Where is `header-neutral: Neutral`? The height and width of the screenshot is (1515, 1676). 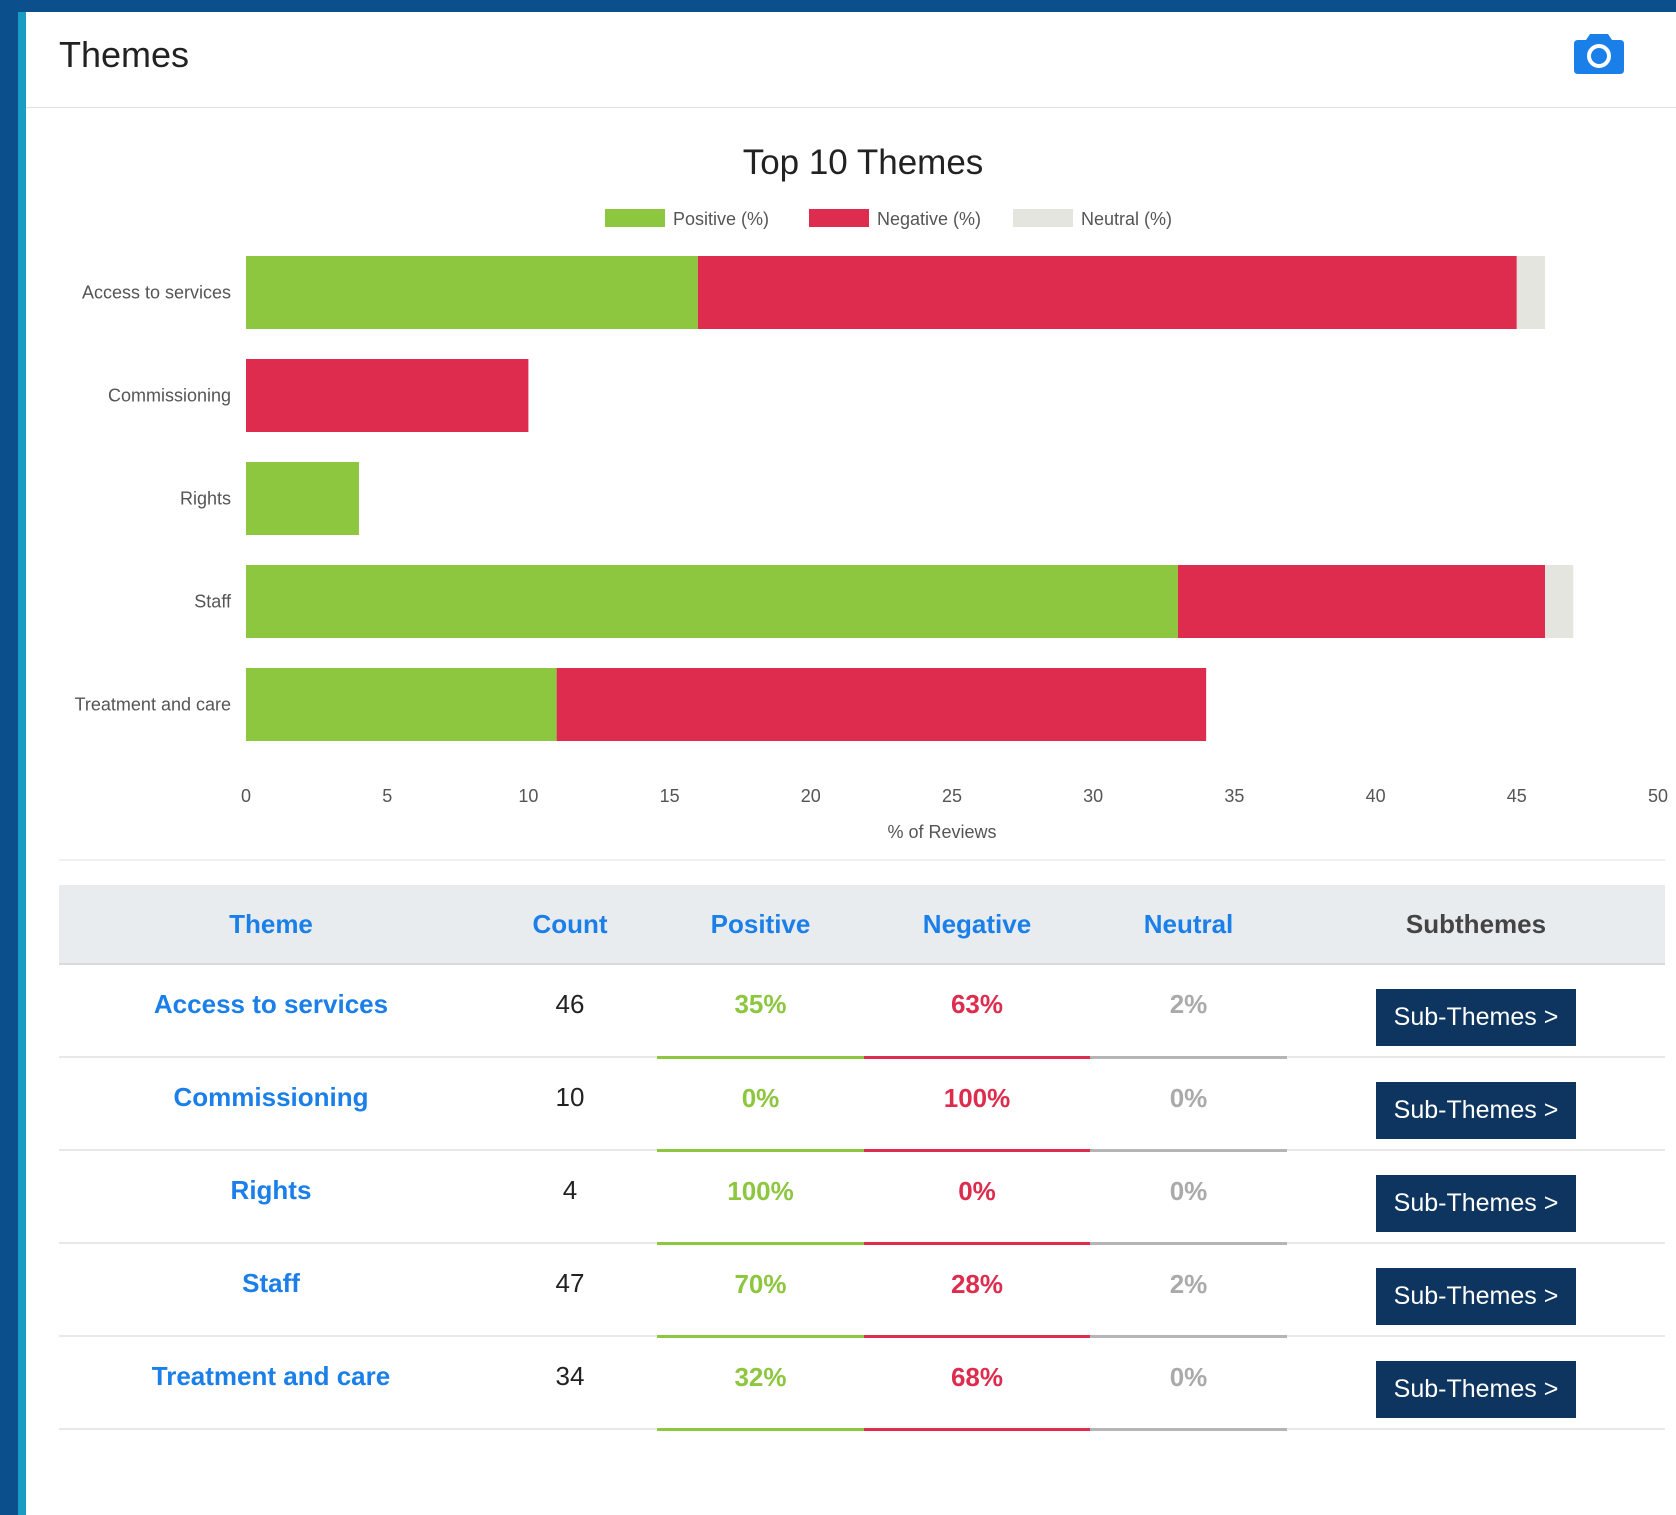 header-neutral: Neutral is located at coordinates (1188, 925).